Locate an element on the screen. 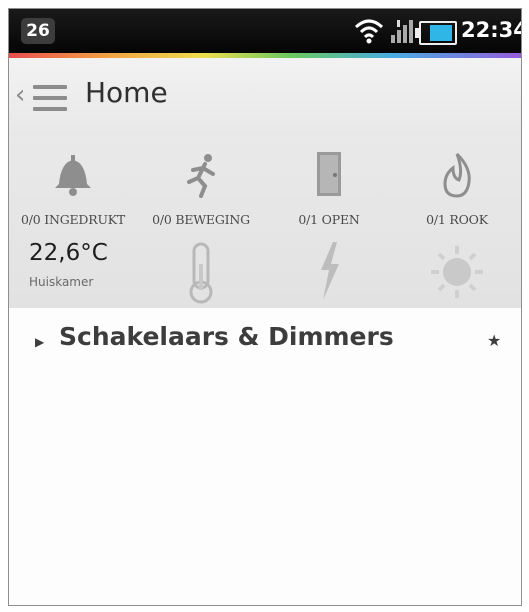 Image resolution: width=529 pixels, height=612 pixels. sensor-smoke: 0/1 ROOK is located at coordinates (457, 190).